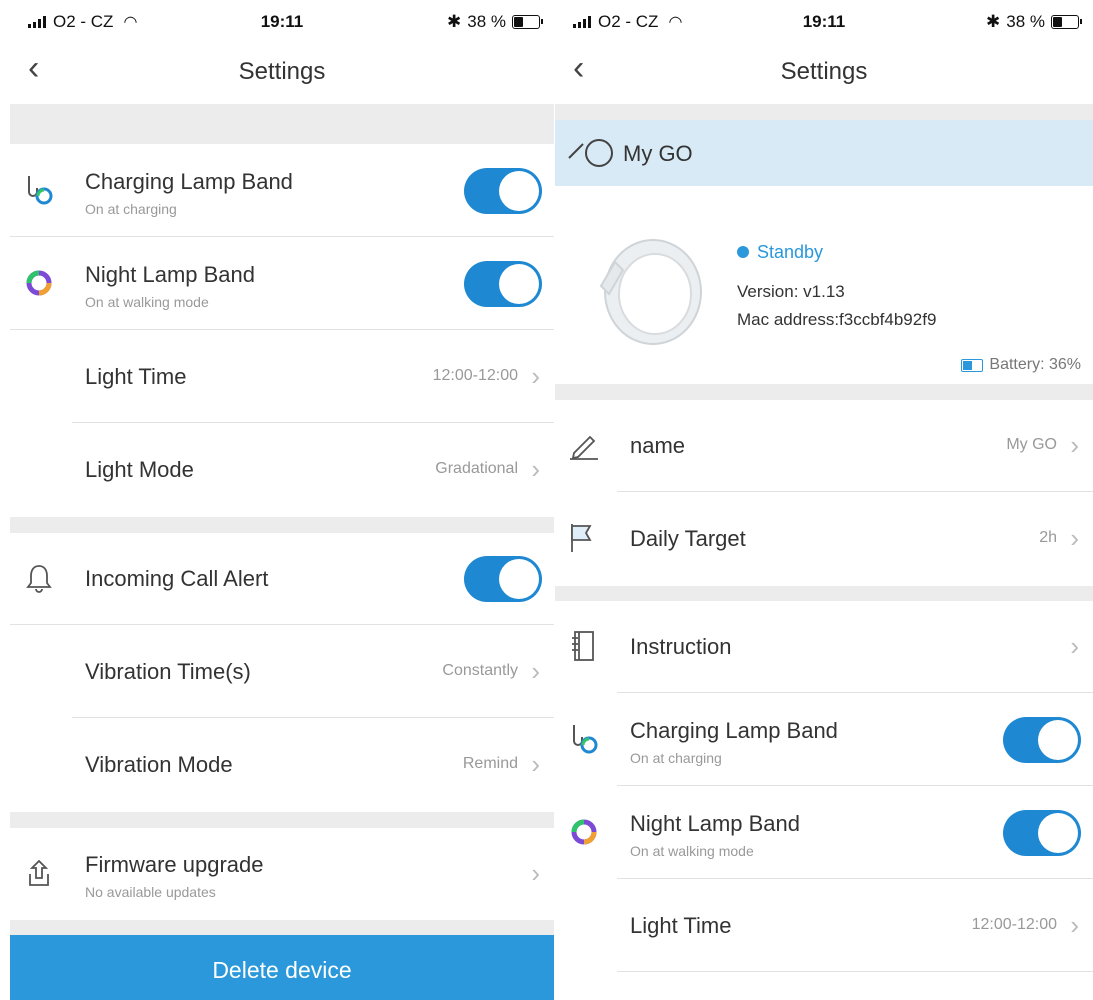 This screenshot has width=1093, height=1000. What do you see at coordinates (791, 291) in the screenshot?
I see `version-text: Version: v1.13` at bounding box center [791, 291].